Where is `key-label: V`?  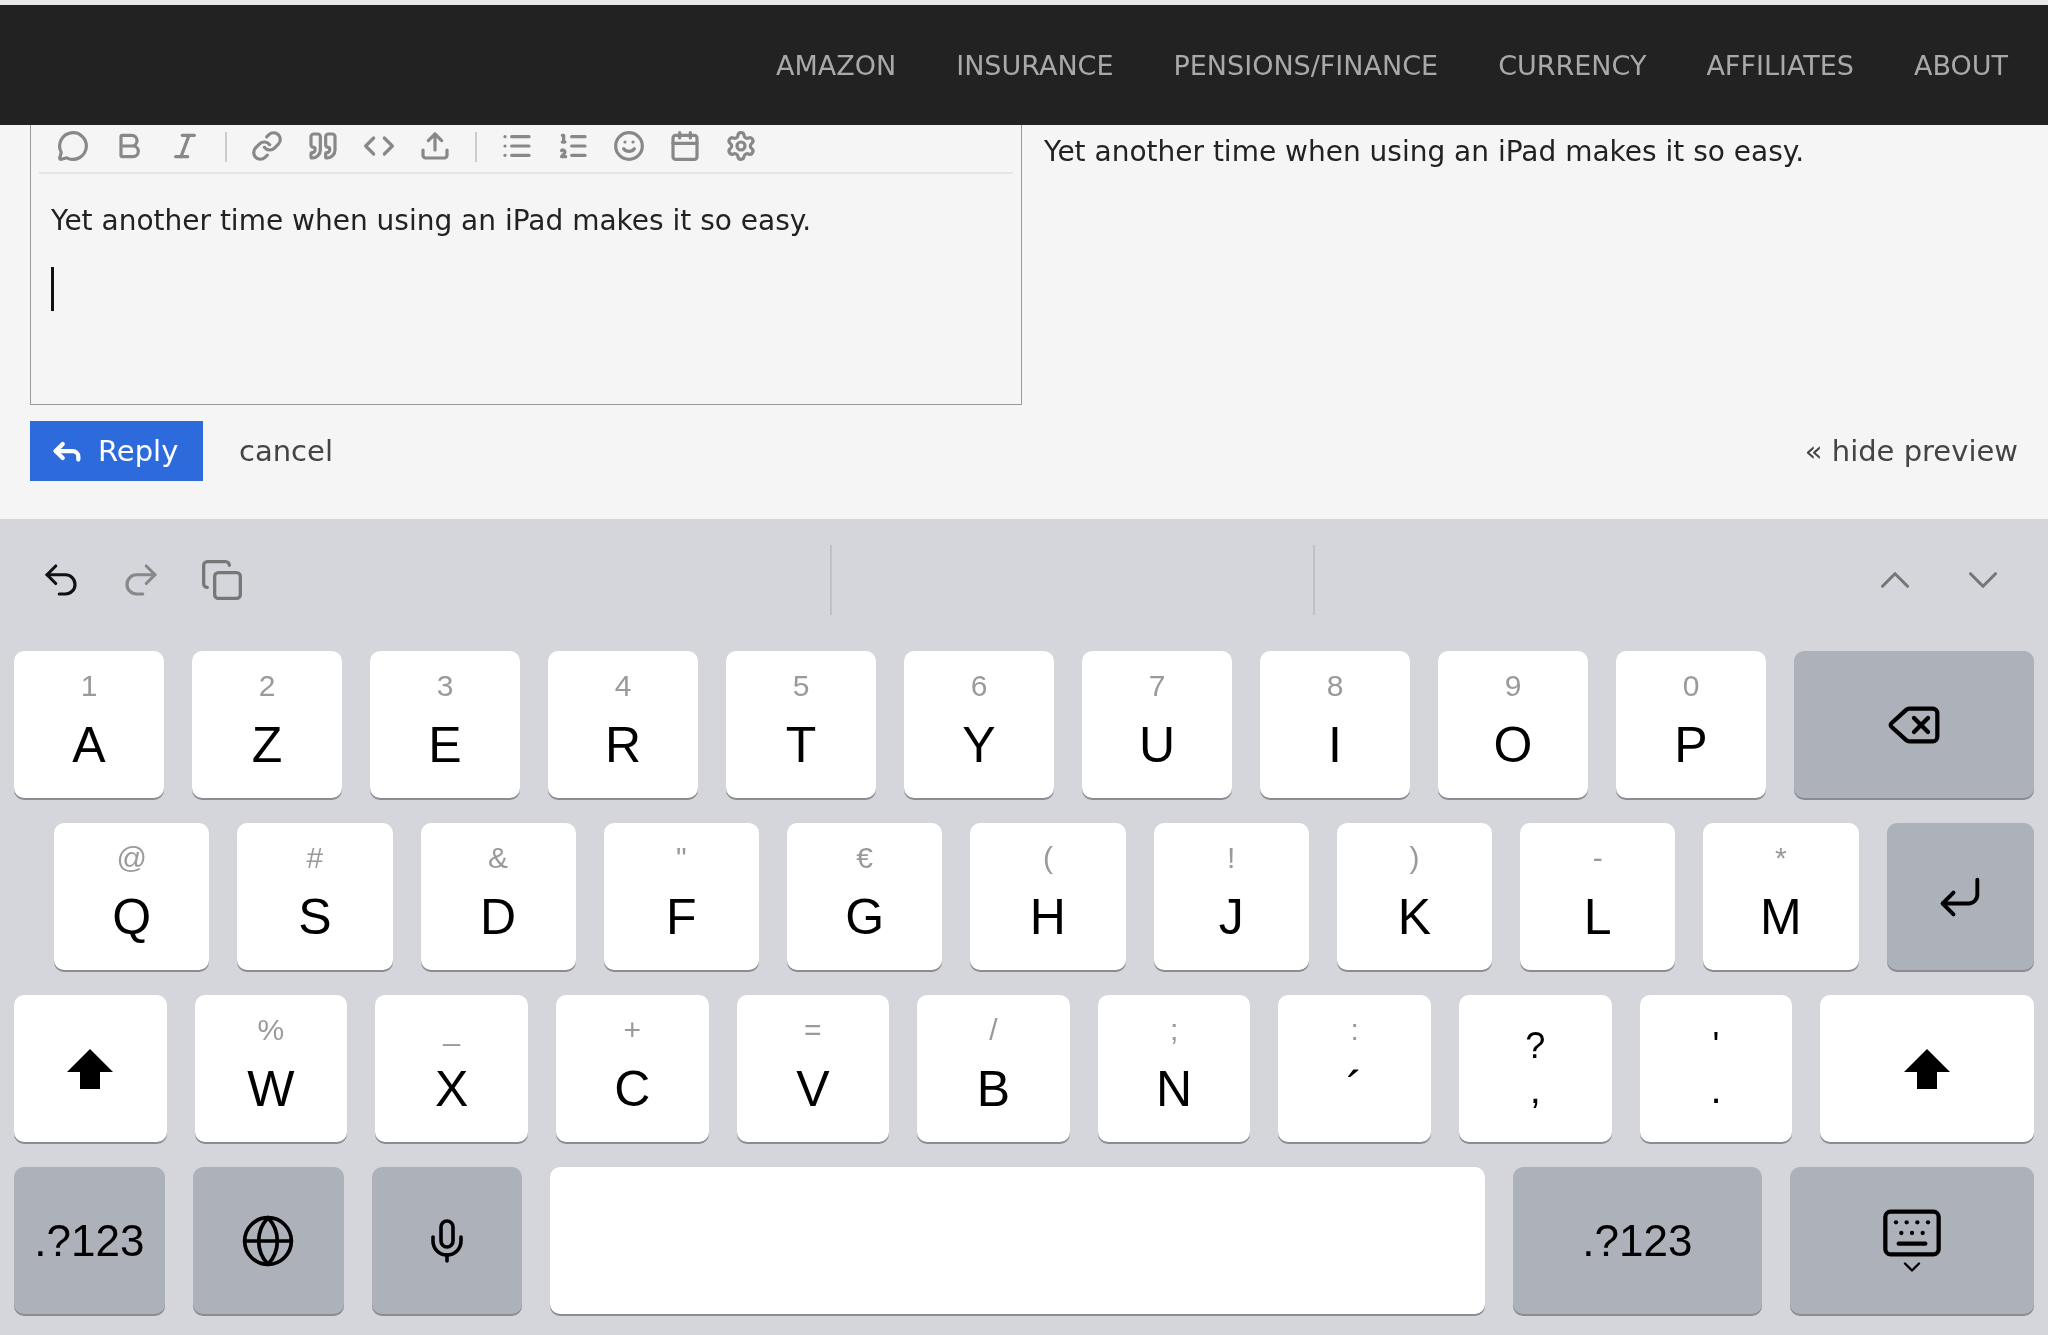
key-label: V is located at coordinates (813, 1088).